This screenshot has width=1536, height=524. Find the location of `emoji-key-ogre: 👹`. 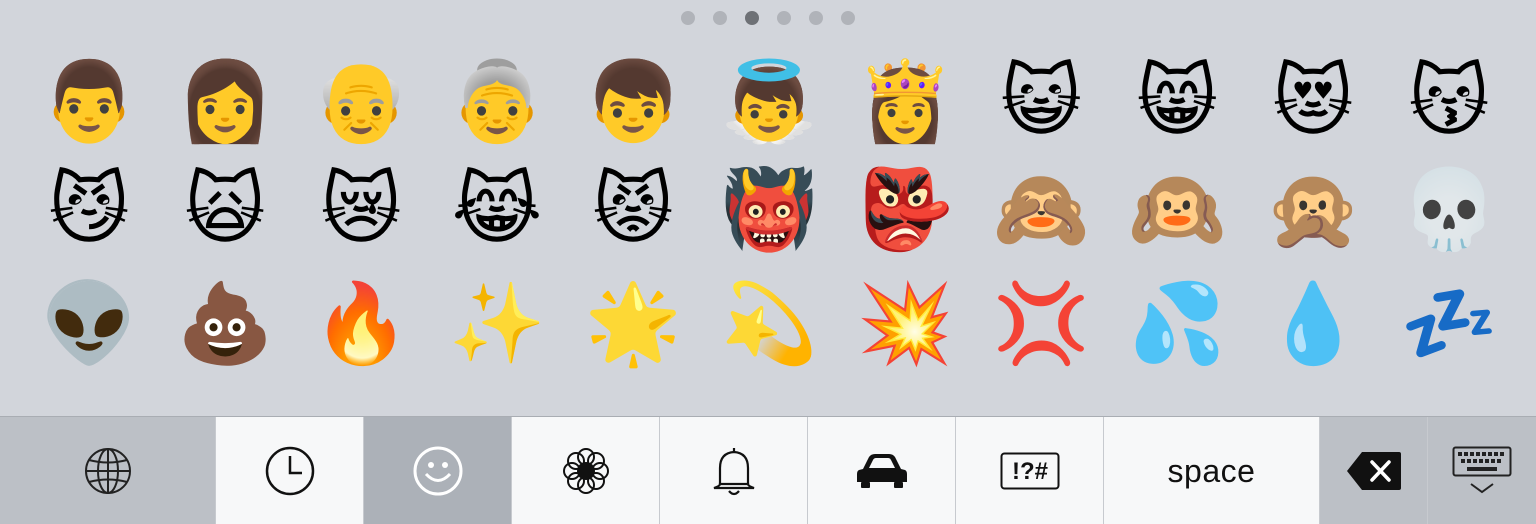

emoji-key-ogre: 👹 is located at coordinates (769, 210).